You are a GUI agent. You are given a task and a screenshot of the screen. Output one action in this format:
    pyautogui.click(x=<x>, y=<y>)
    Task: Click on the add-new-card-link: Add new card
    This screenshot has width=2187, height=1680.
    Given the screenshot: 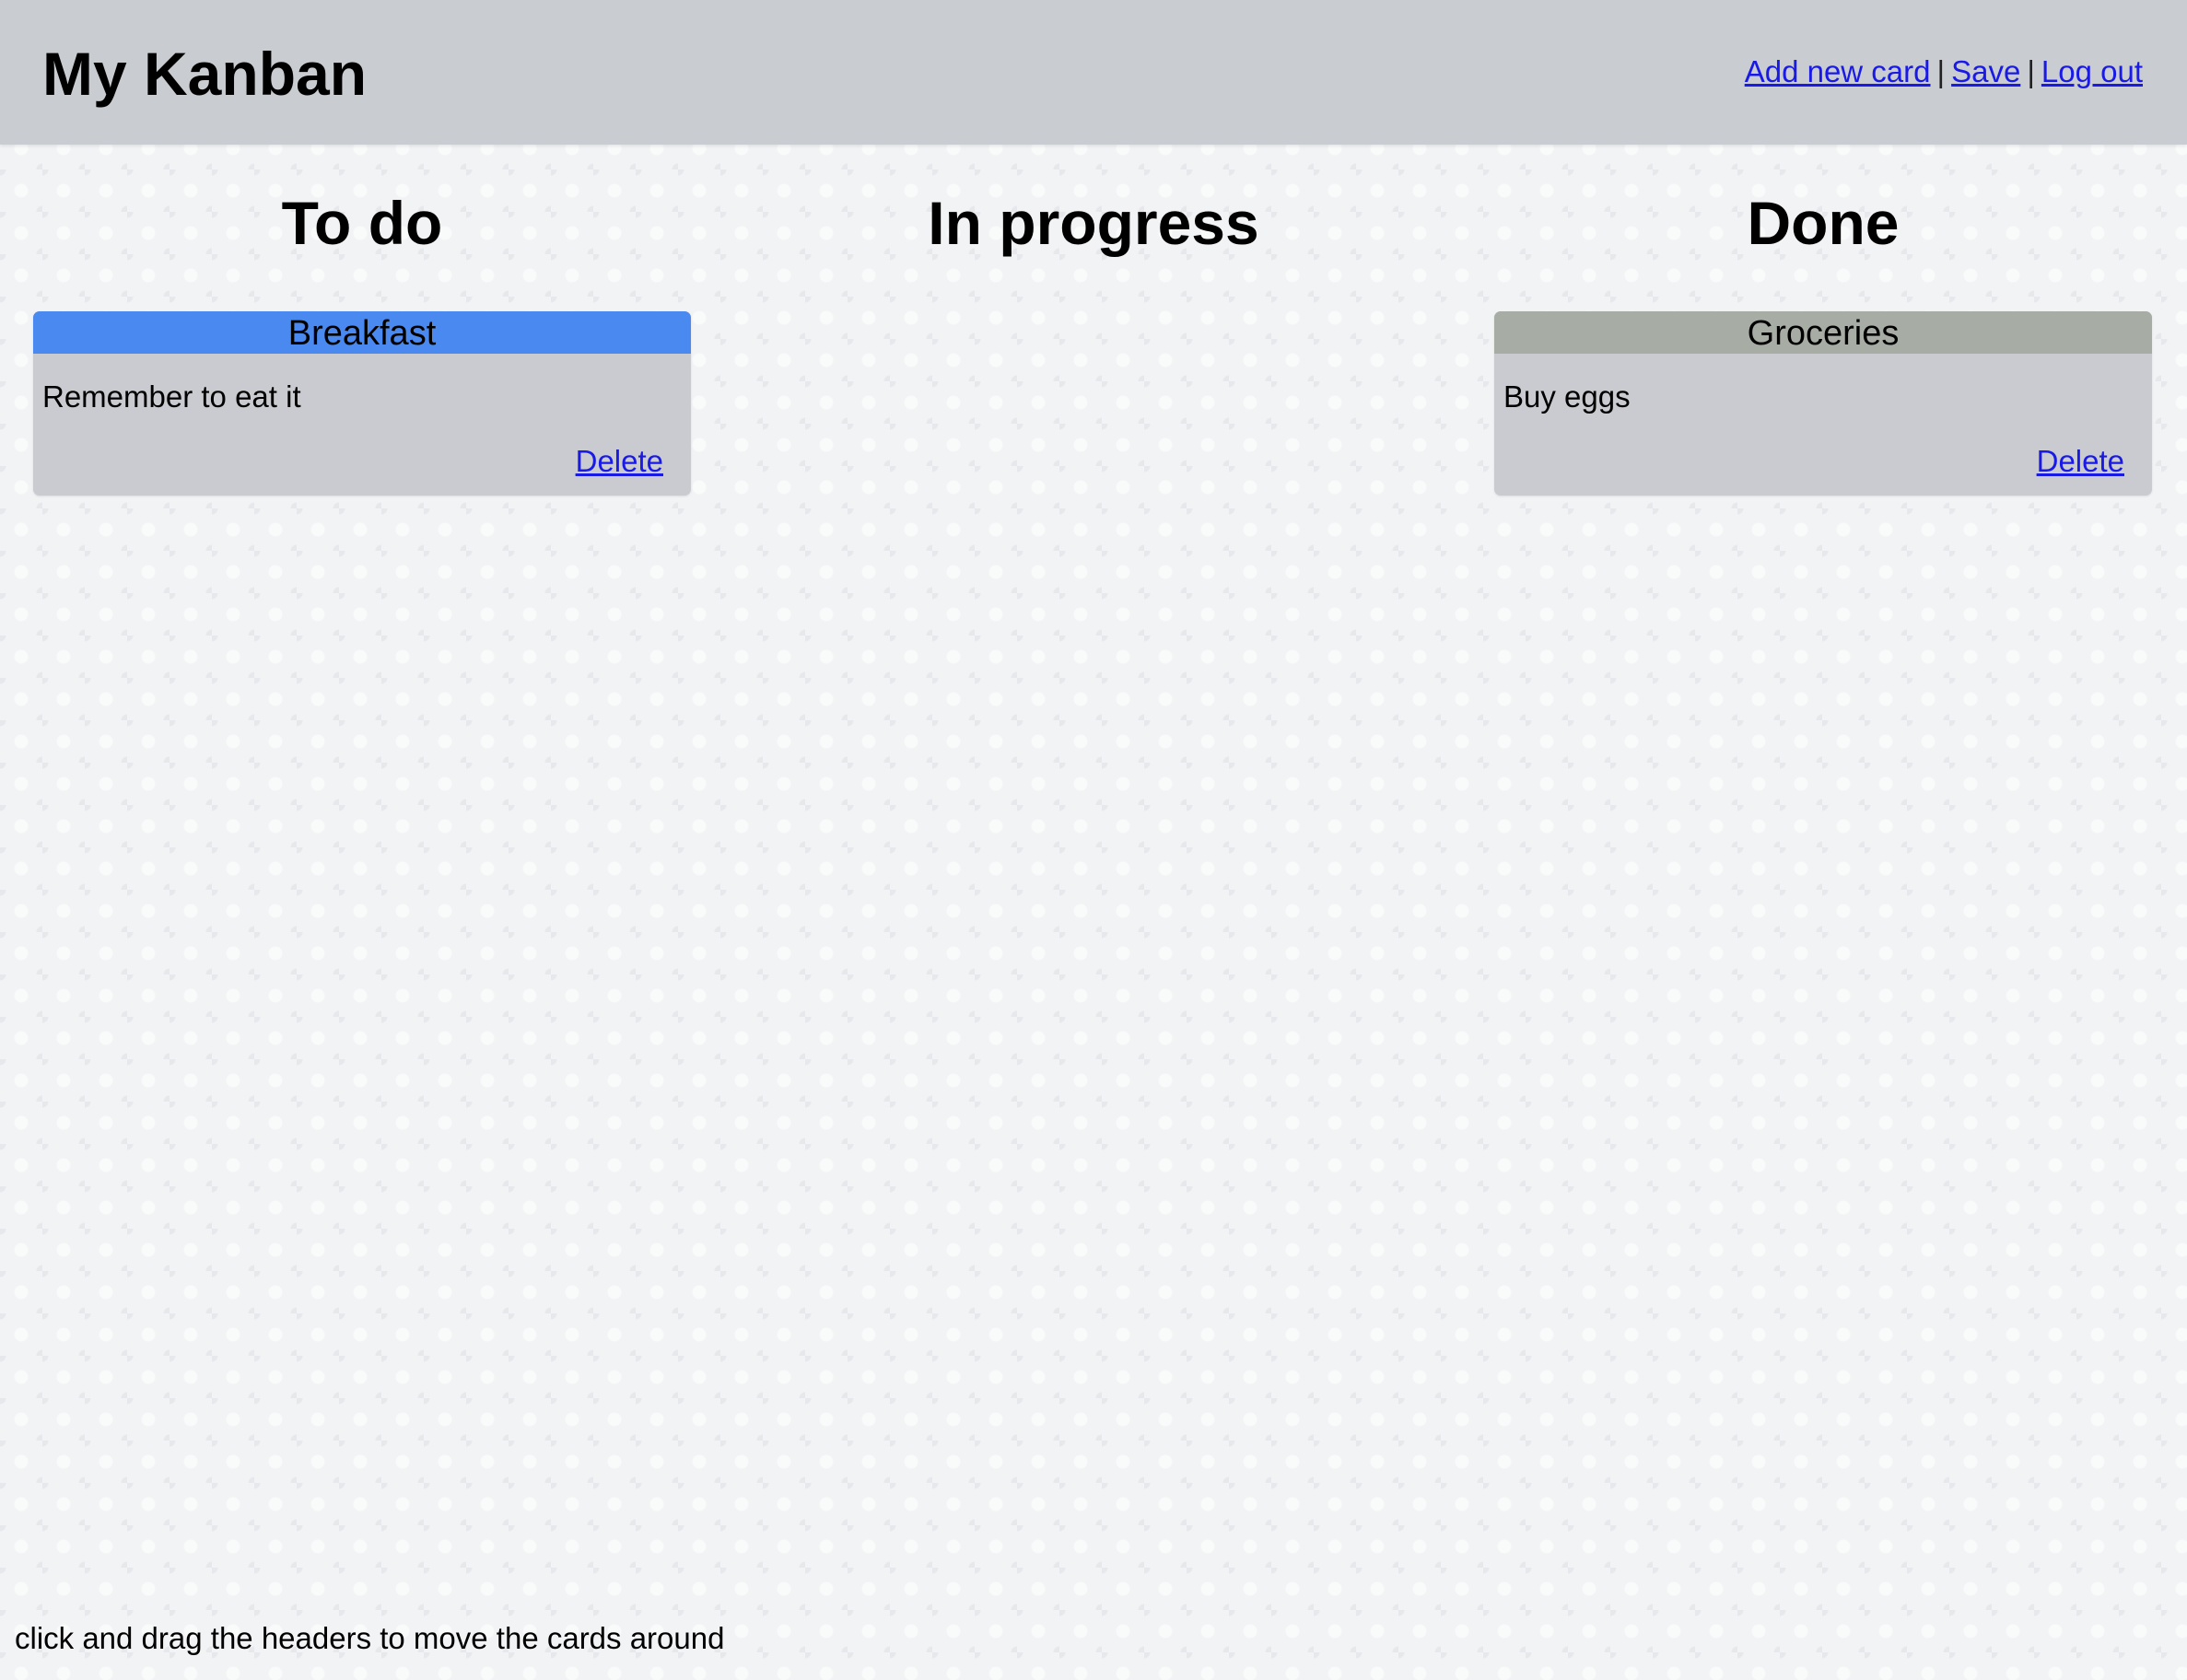 What is the action you would take?
    pyautogui.click(x=1838, y=71)
    